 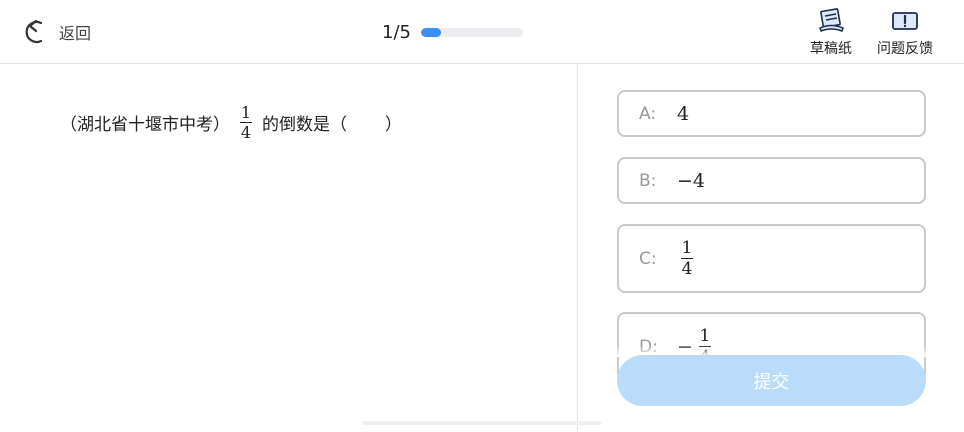 What do you see at coordinates (691, 180) in the screenshot?
I see `option-value: −4` at bounding box center [691, 180].